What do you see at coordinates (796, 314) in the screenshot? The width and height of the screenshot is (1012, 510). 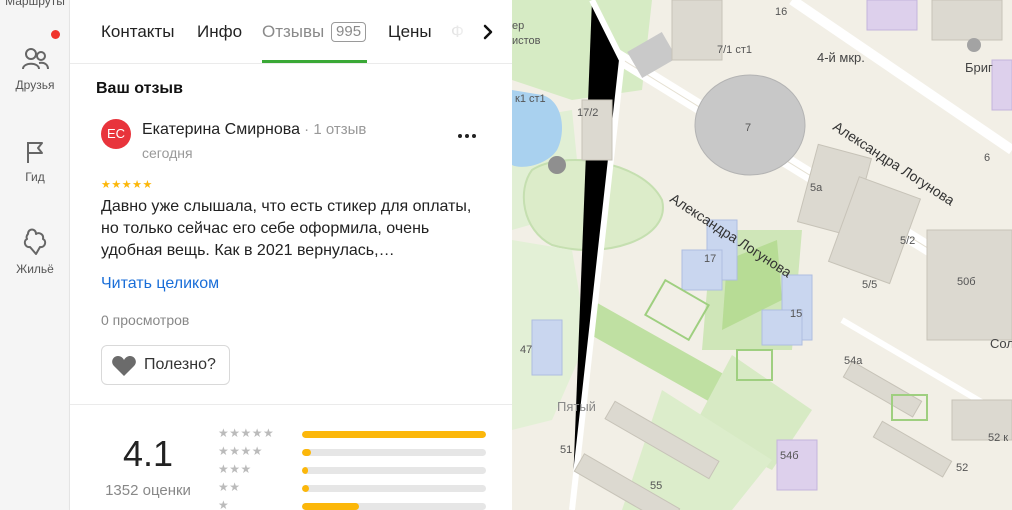 I see `map-label-15: 15` at bounding box center [796, 314].